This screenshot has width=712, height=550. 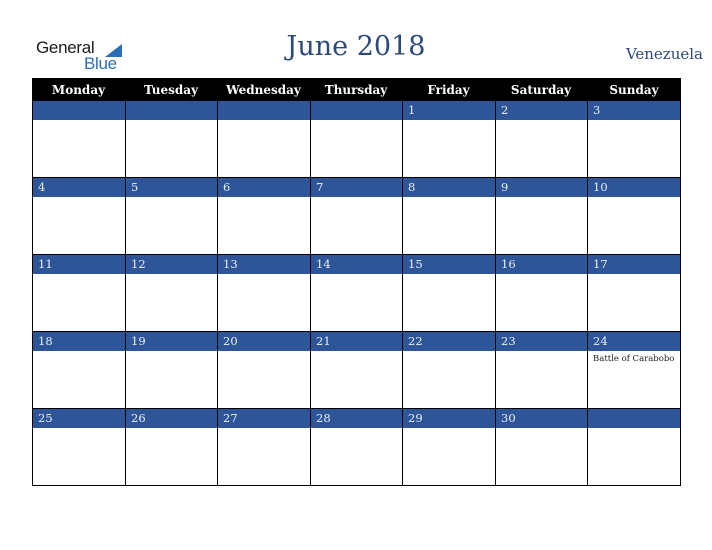 I want to click on week-row: 4 5 6 7 8 9 10, so click(x=356, y=216).